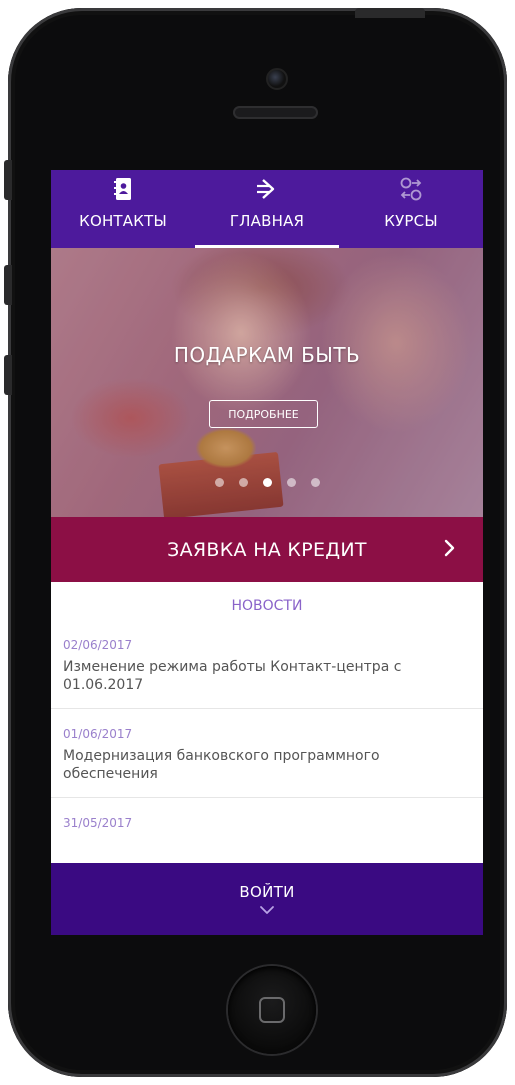  Describe the element at coordinates (267, 355) in the screenshot. I see `banner-title: ПОДАРКАМ БЫТЬ` at that location.